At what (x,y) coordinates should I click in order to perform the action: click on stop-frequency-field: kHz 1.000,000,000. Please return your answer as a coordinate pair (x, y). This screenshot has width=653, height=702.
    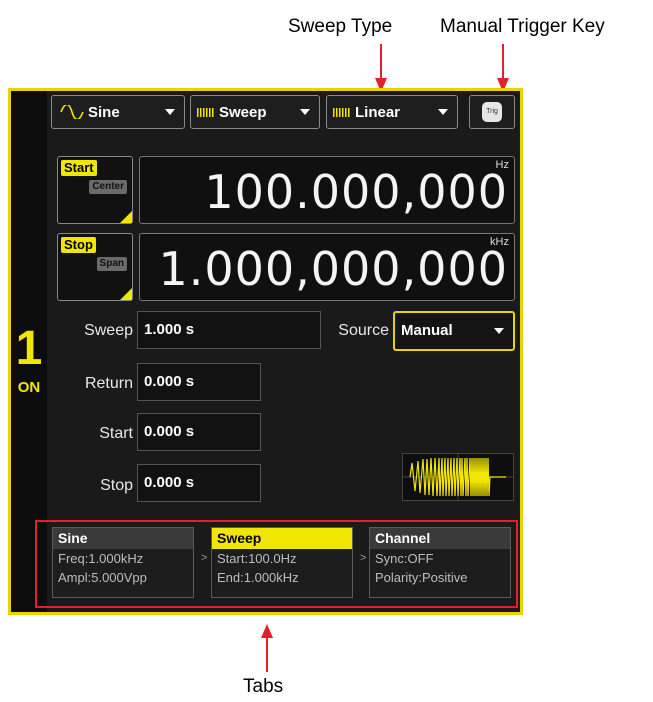
    Looking at the image, I should click on (327, 267).